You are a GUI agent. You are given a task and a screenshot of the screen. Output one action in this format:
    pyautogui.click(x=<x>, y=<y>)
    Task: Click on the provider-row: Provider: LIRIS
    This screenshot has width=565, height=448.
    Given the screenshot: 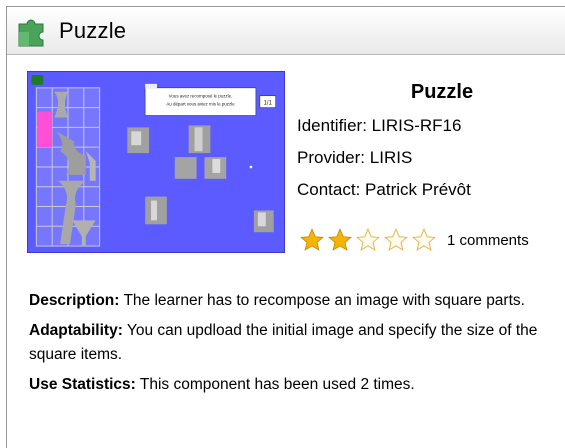 What is the action you would take?
    pyautogui.click(x=431, y=158)
    